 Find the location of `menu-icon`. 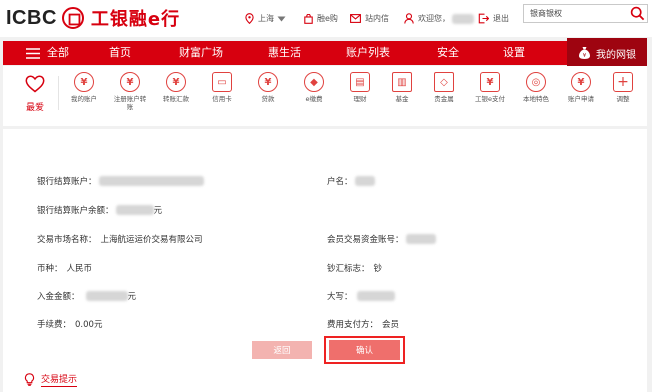

menu-icon is located at coordinates (33, 53).